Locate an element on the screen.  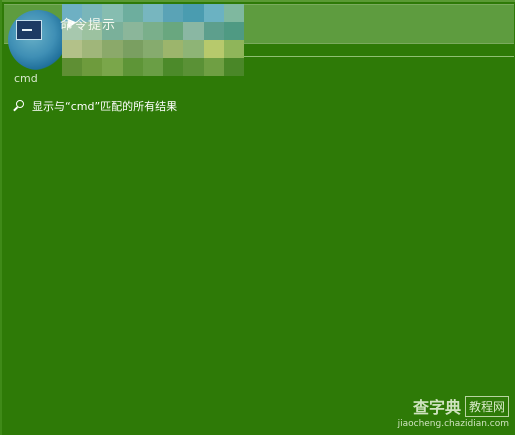
window-top-border is located at coordinates (257, 1).